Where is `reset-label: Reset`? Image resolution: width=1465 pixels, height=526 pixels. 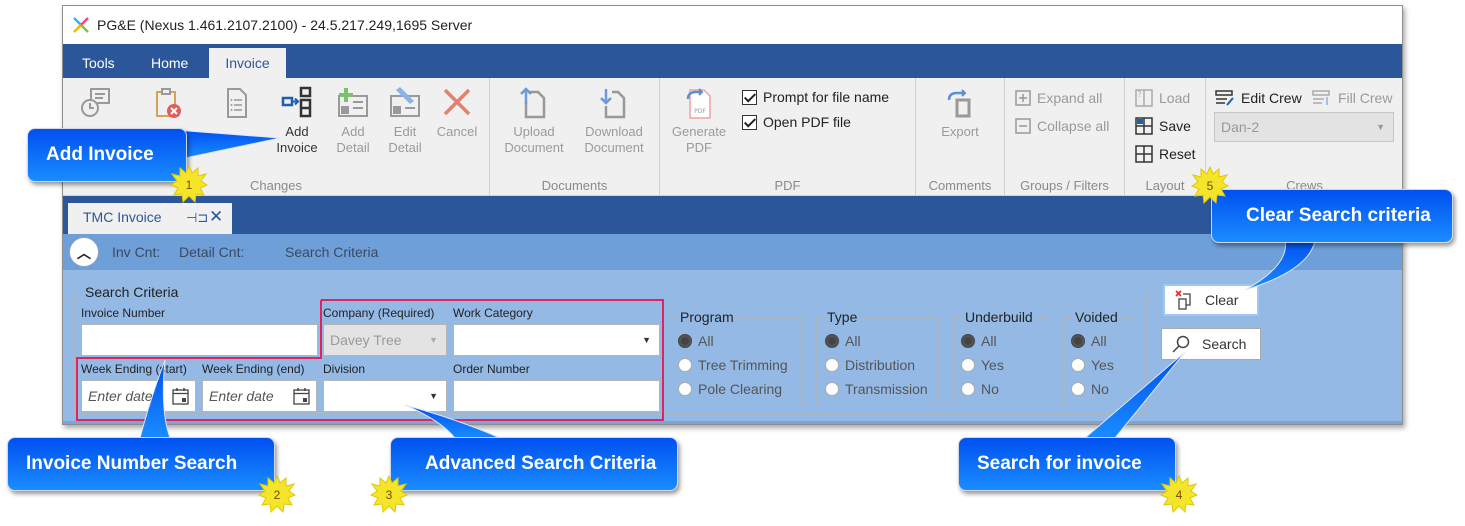 reset-label: Reset is located at coordinates (1177, 154).